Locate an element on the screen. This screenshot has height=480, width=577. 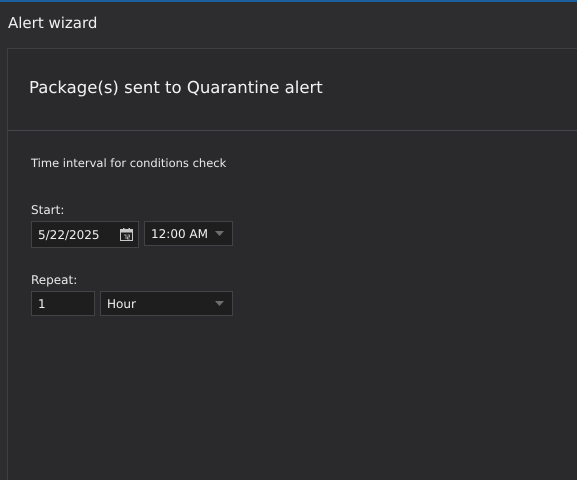
start-label: Start: is located at coordinates (47, 210).